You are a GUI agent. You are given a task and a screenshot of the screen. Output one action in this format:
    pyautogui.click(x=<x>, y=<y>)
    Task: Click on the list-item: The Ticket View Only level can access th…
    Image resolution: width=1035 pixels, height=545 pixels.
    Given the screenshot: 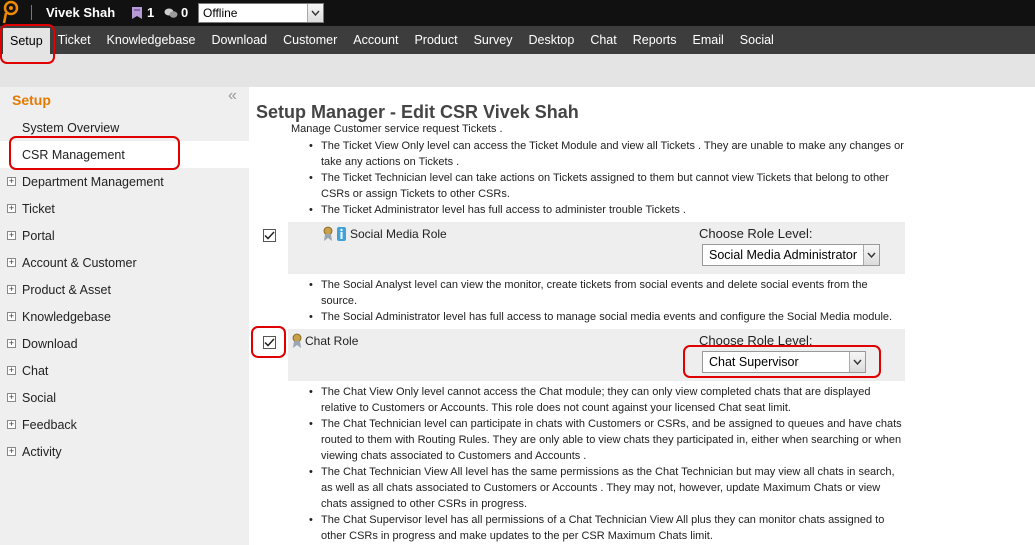 What is the action you would take?
    pyautogui.click(x=606, y=154)
    